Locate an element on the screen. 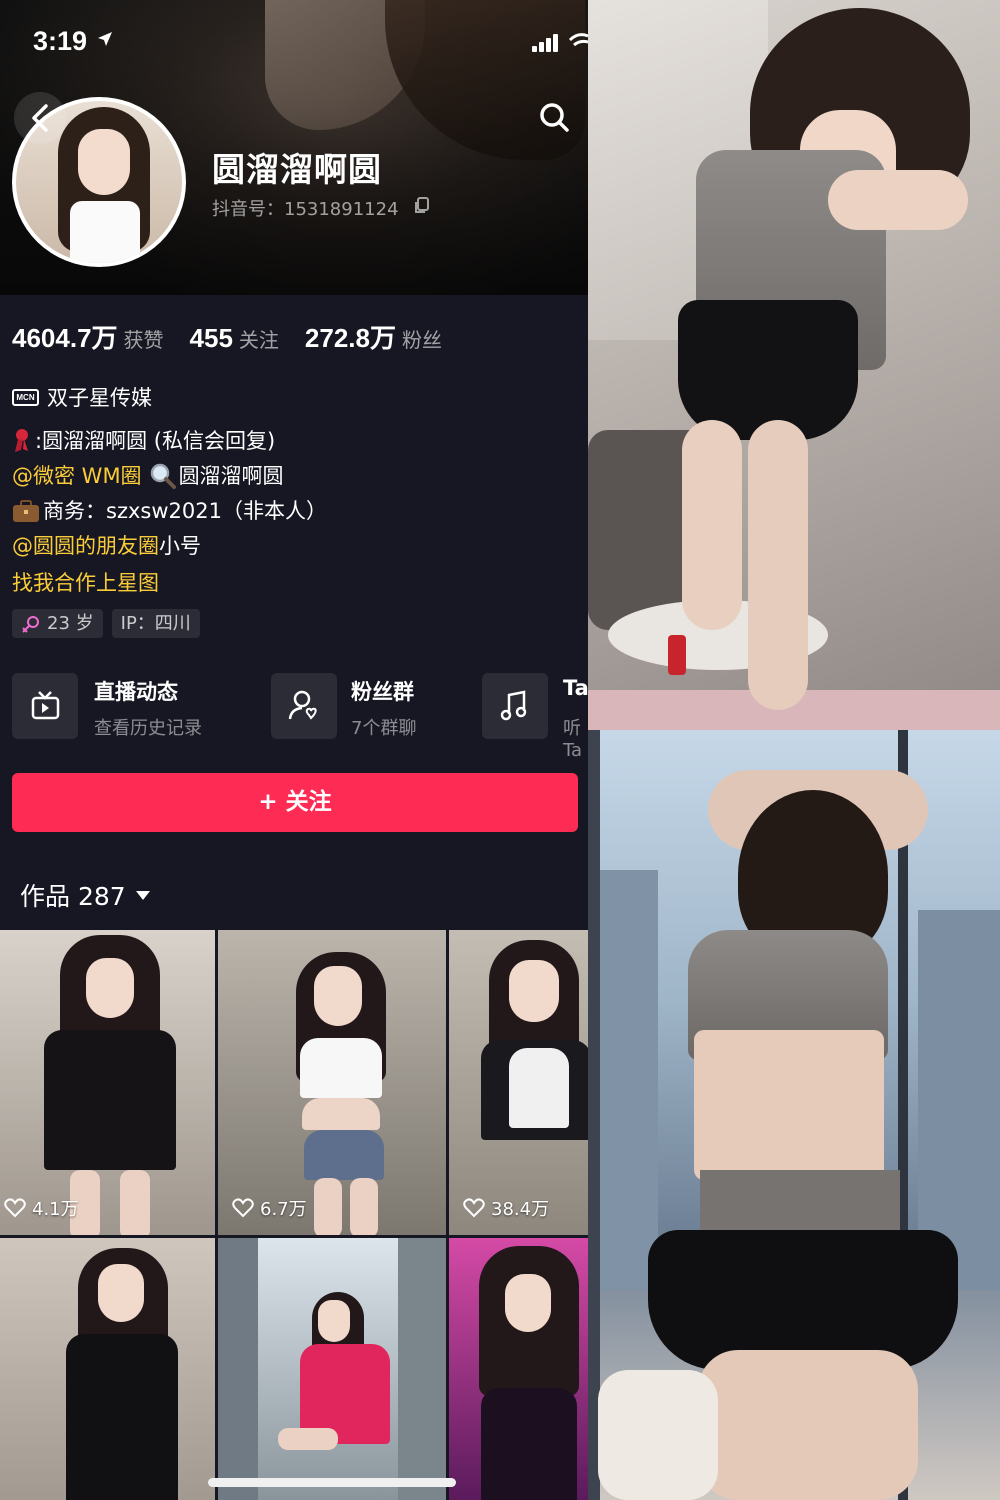 This screenshot has width=1000, height=1500. fan-group-subtitle: 7个群聊 is located at coordinates (384, 728).